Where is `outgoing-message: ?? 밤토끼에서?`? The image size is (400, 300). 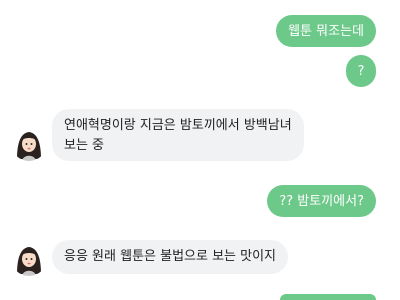 outgoing-message: ?? 밤토끼에서? is located at coordinates (321, 201).